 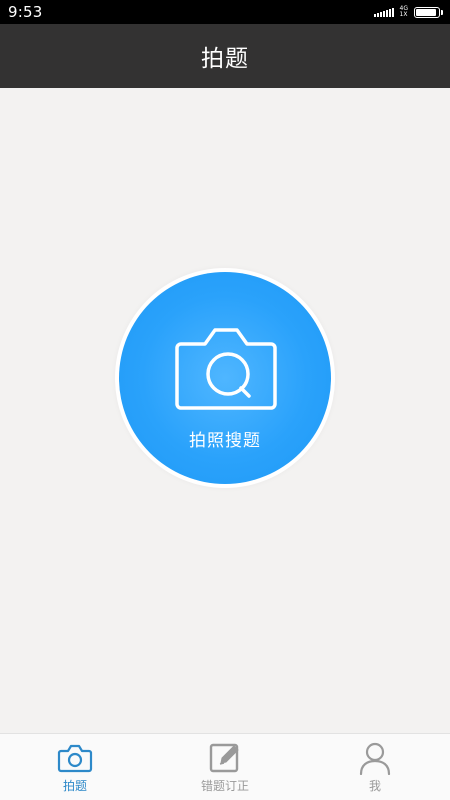 I want to click on page-title: 拍题, so click(x=225, y=59).